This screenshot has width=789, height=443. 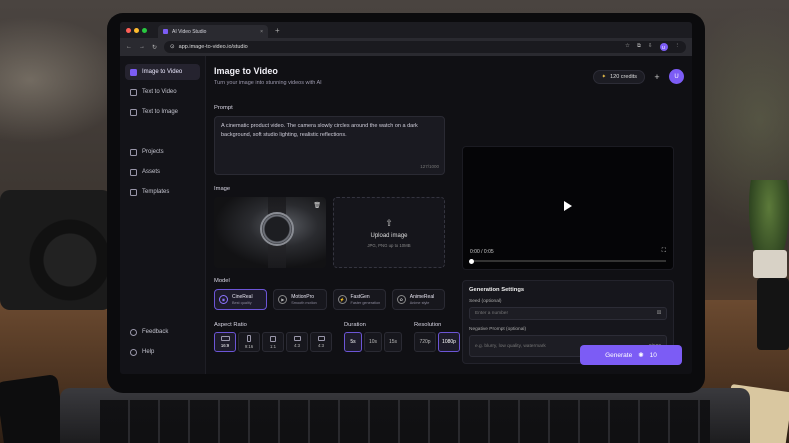 I want to click on maximize-window-dot, so click(x=144, y=30).